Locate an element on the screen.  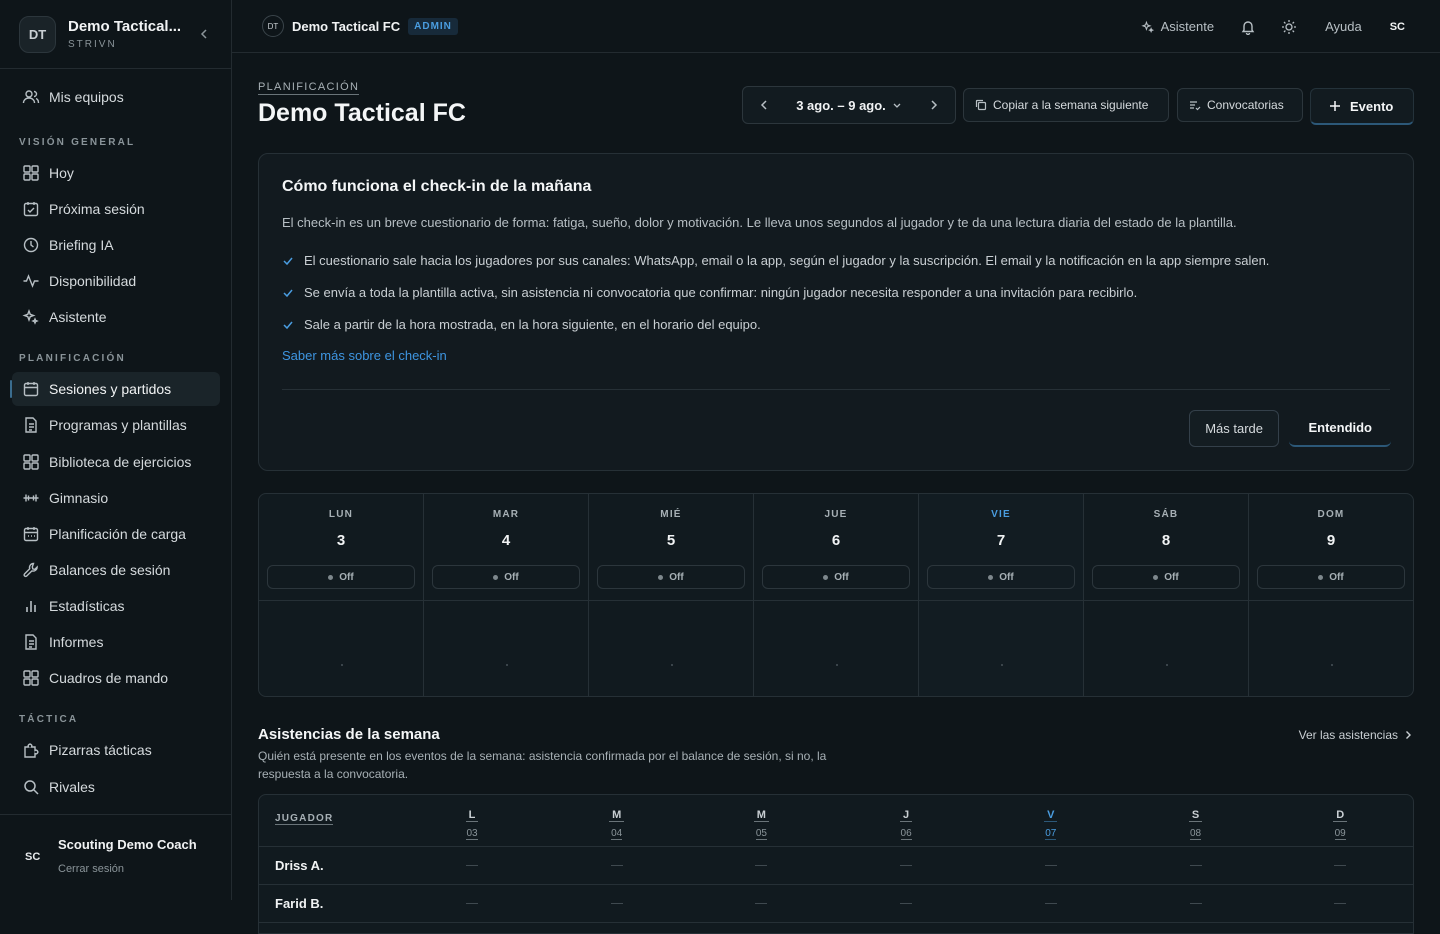
sidebar-item-label: Próxima sesión is located at coordinates (97, 209).